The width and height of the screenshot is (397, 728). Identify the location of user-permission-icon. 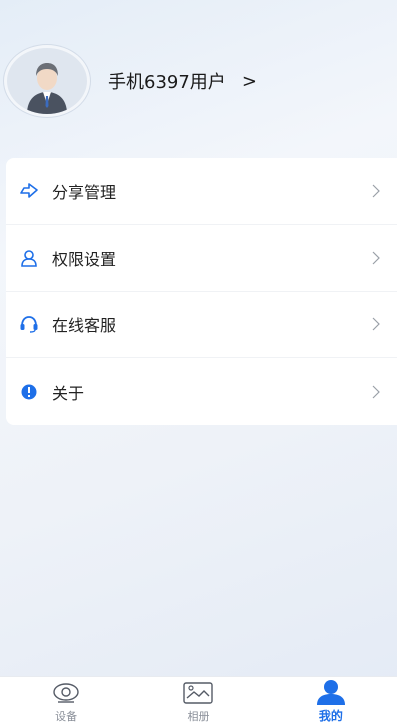
(29, 258).